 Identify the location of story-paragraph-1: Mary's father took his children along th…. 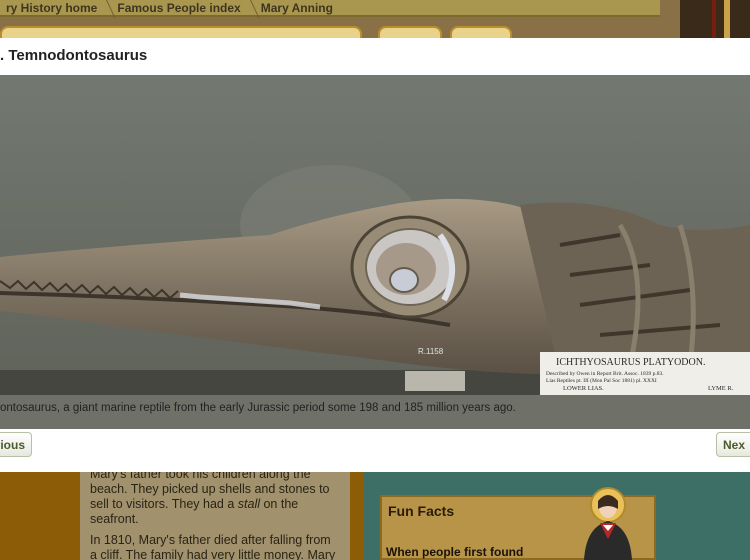
(210, 496).